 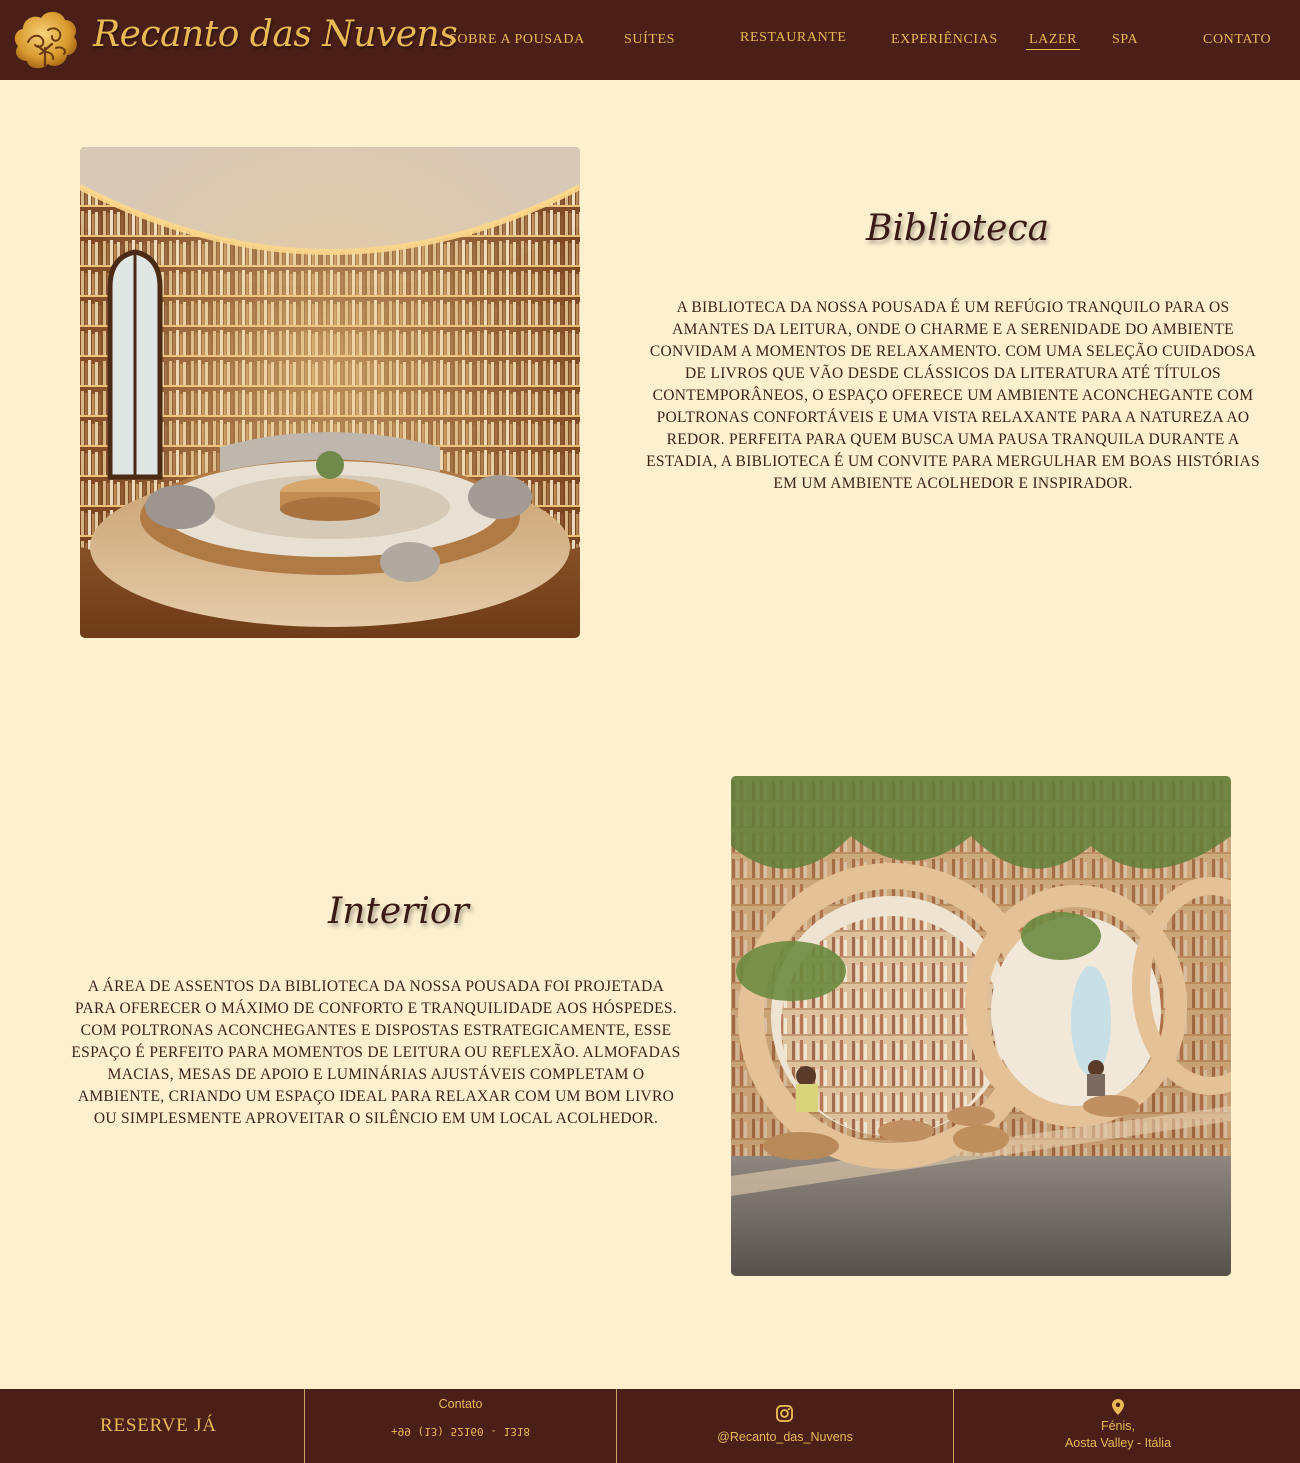 What do you see at coordinates (517, 40) in the screenshot?
I see `nav-item-sobre-a-pousada: SOBRE A POUSADA` at bounding box center [517, 40].